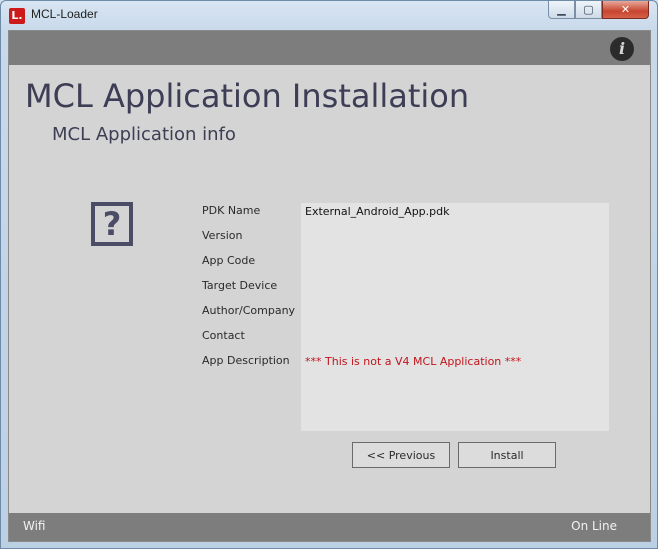 The width and height of the screenshot is (658, 549). I want to click on info-icon: i, so click(622, 49).